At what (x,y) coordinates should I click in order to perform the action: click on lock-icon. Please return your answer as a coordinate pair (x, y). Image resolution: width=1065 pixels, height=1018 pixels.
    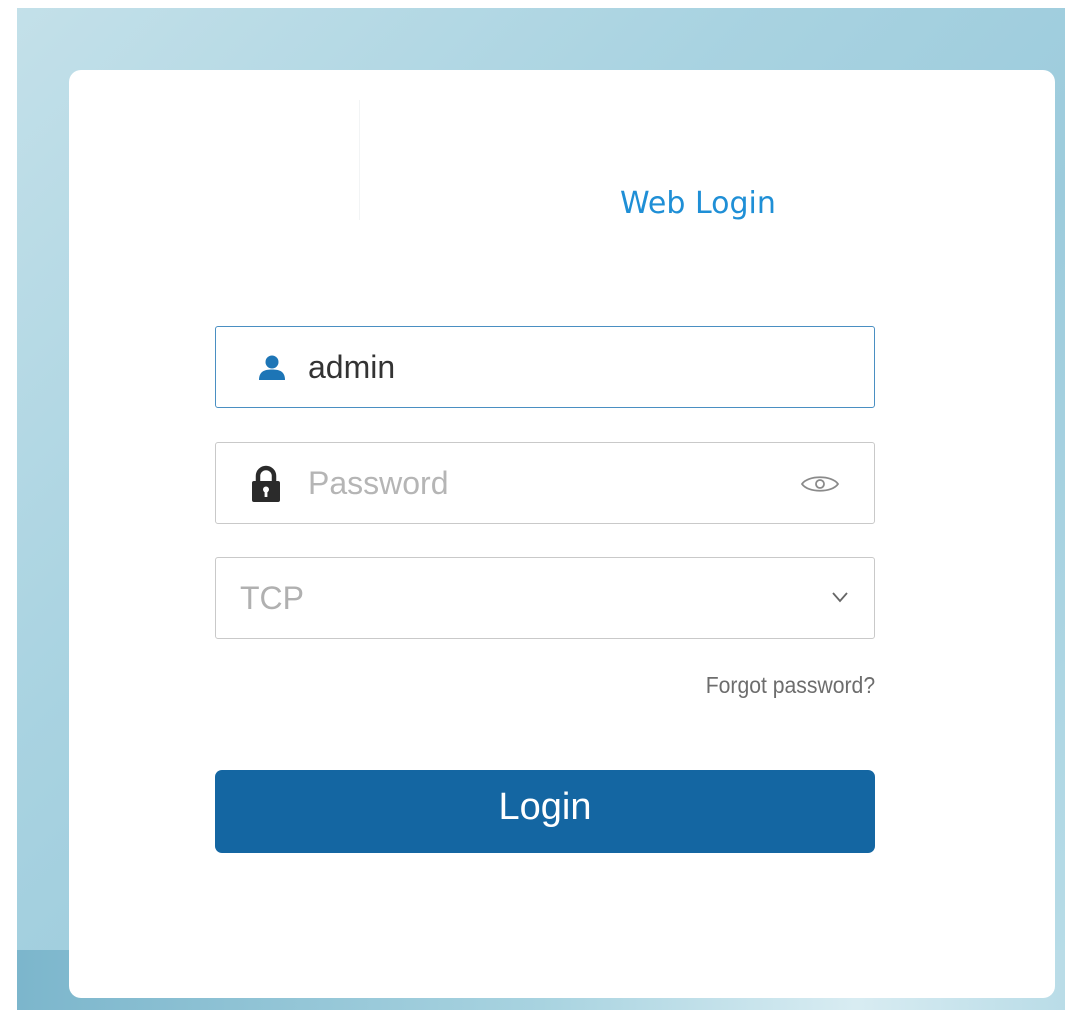
    Looking at the image, I should click on (266, 483).